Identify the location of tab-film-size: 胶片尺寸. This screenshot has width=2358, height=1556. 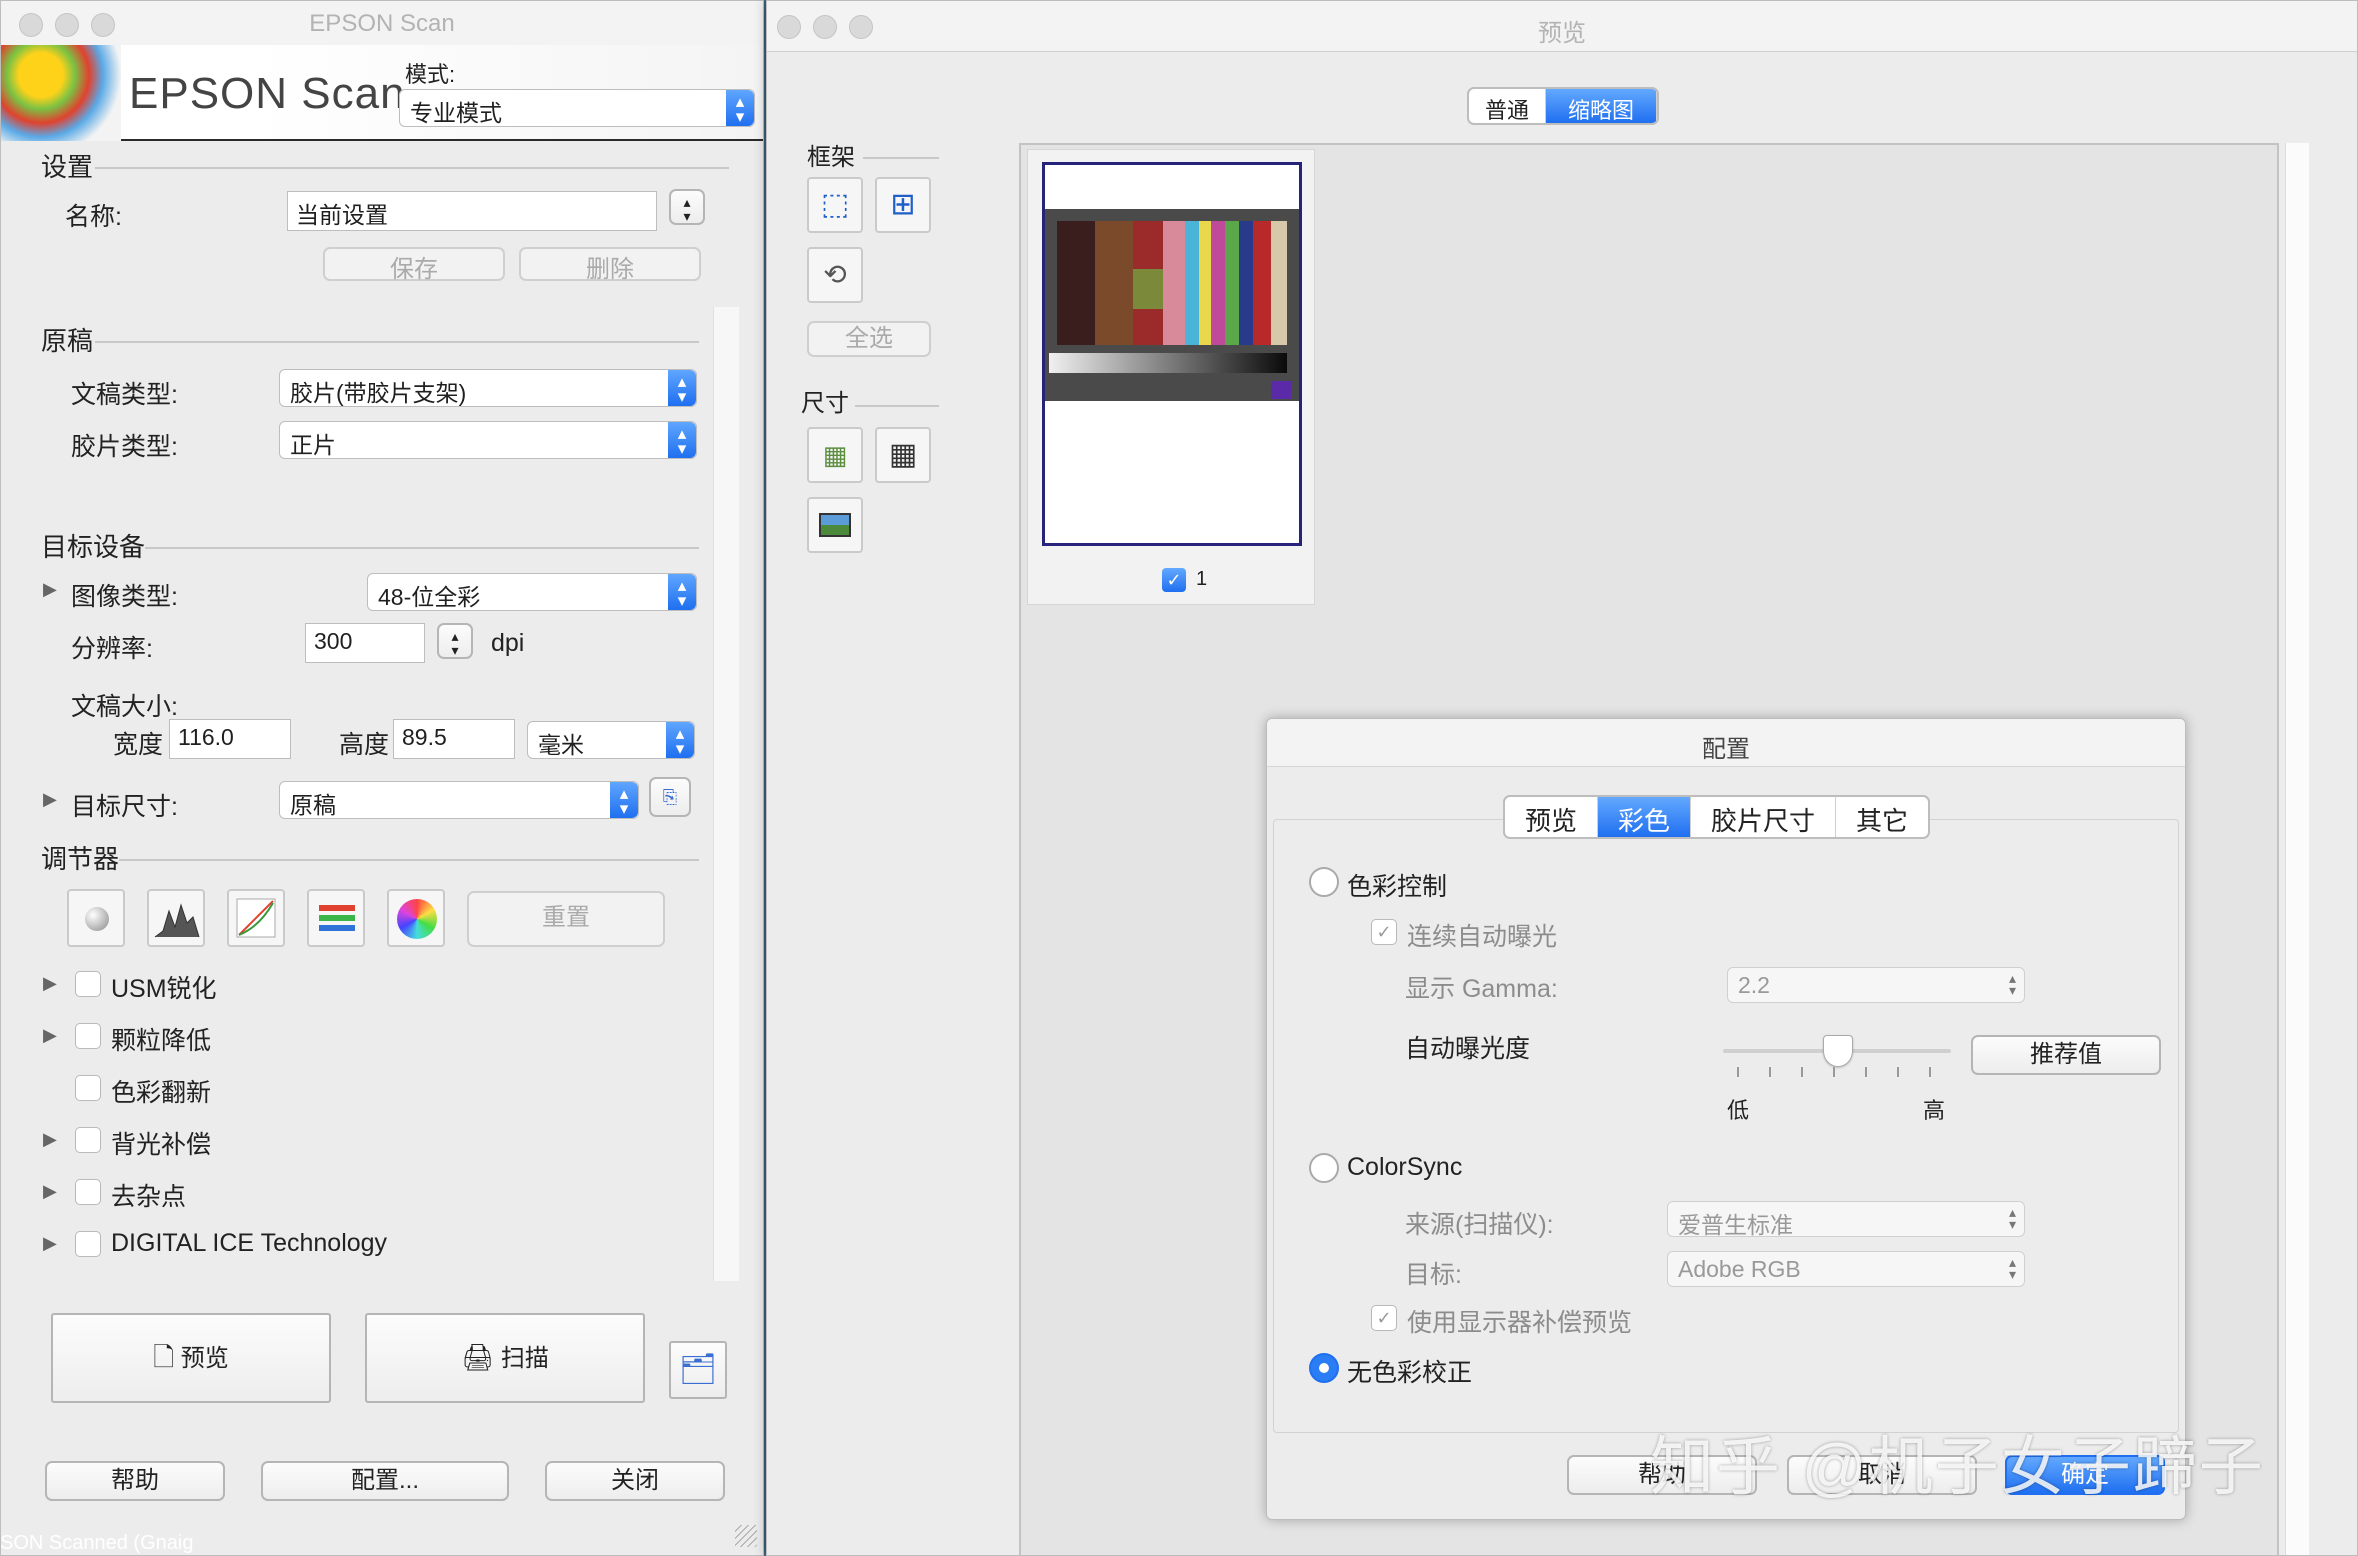
(1764, 817).